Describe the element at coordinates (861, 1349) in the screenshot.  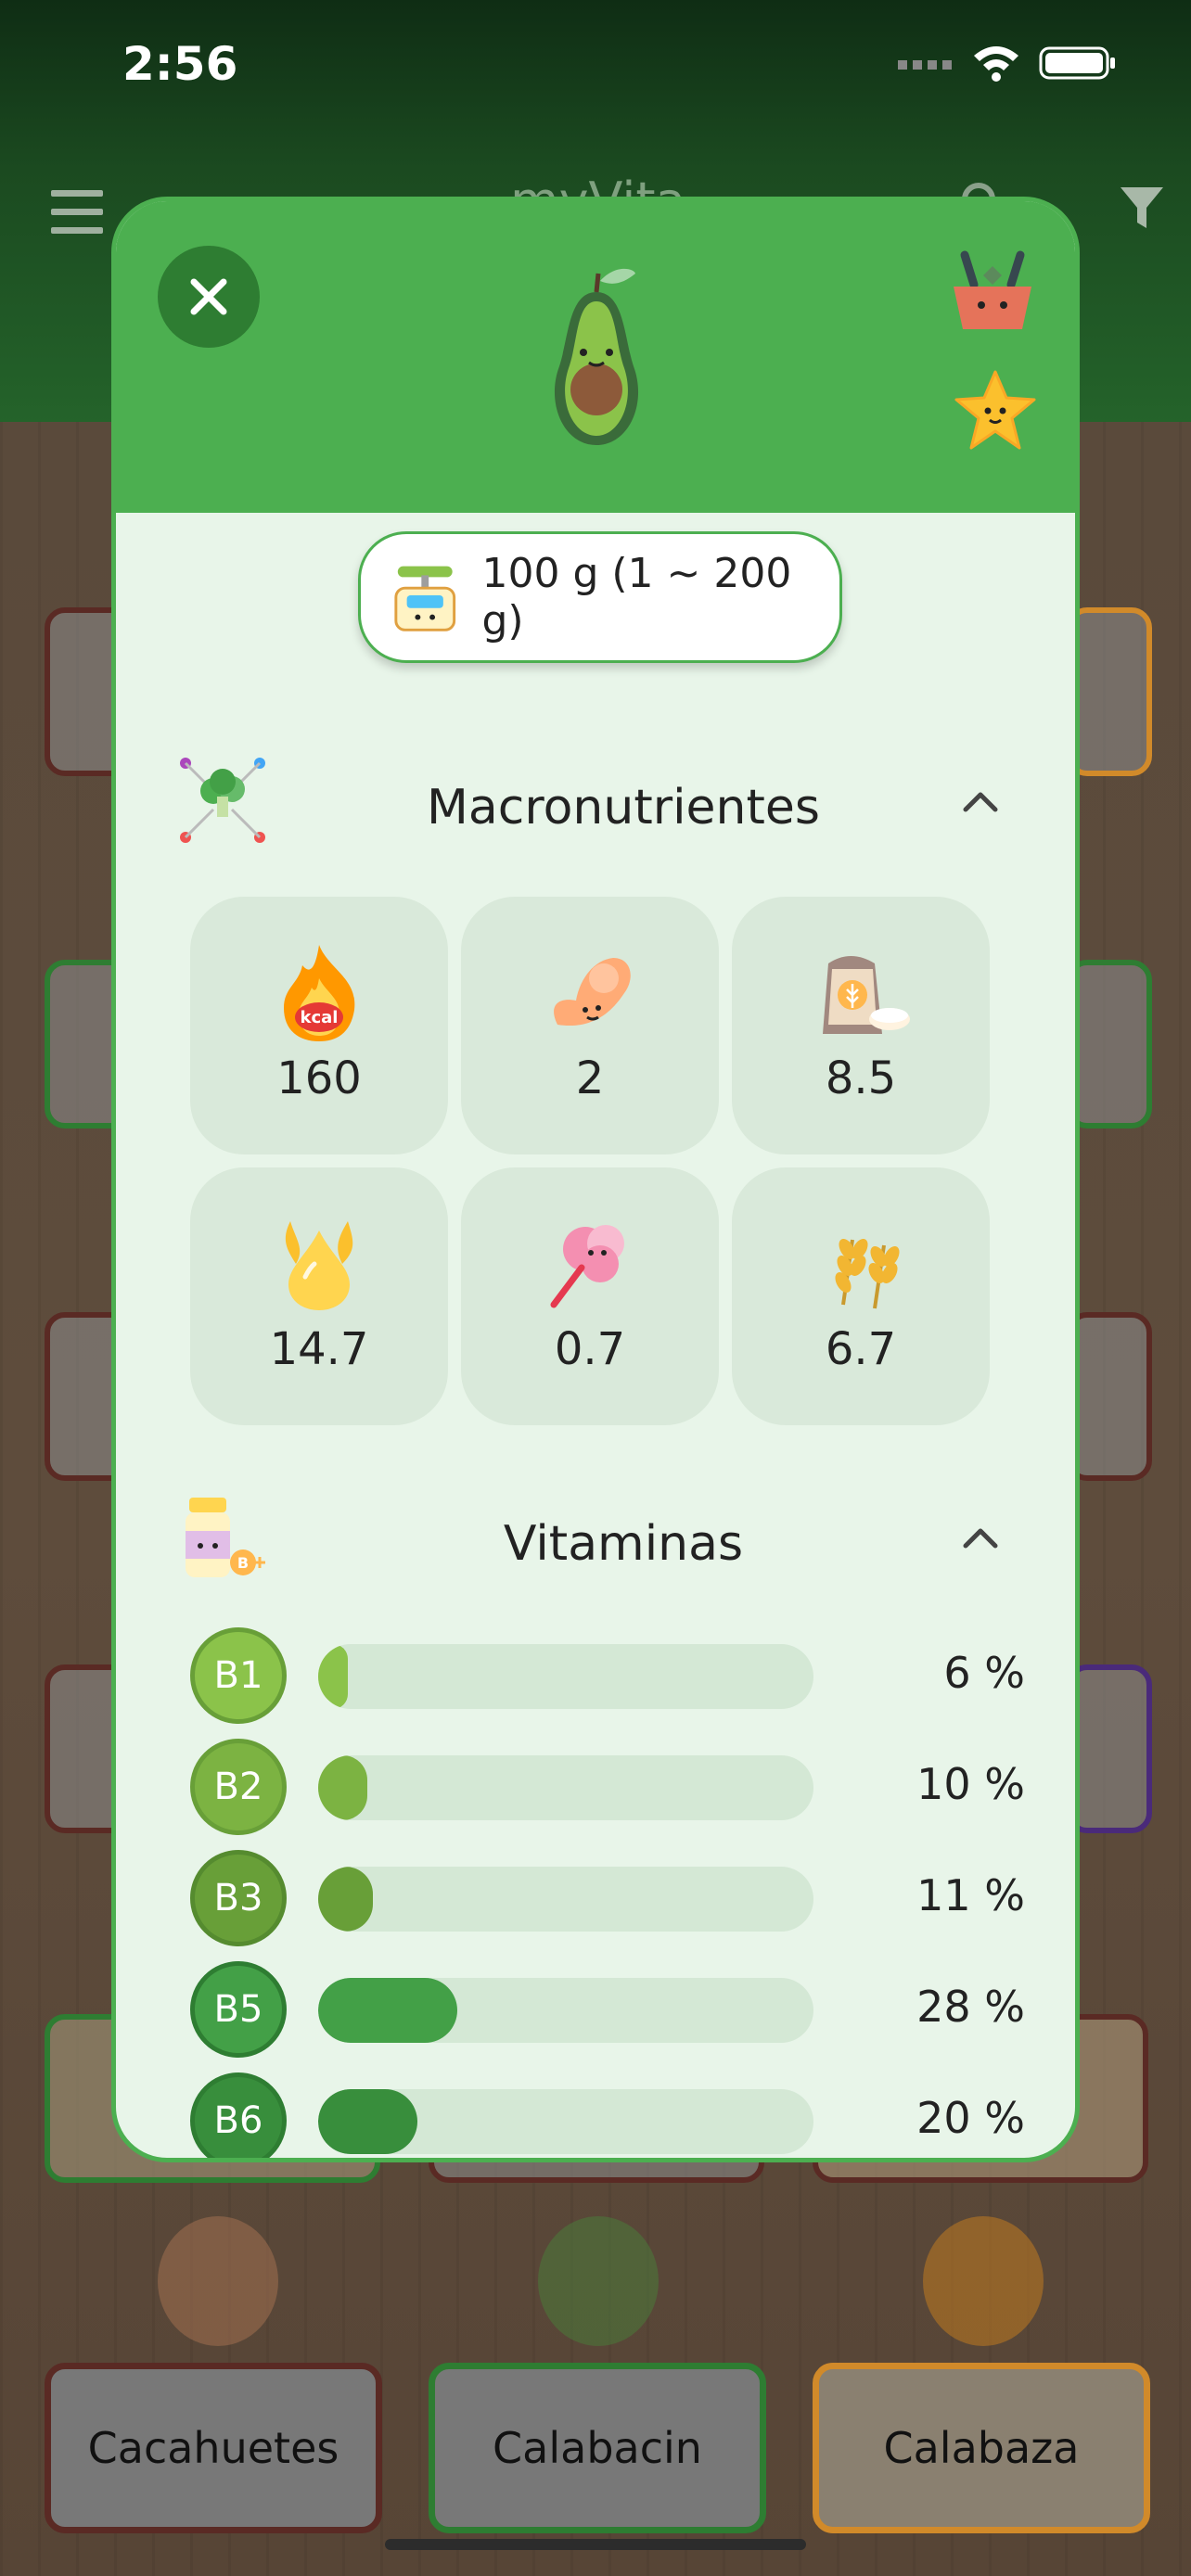
I see `macro-value: 6.7` at that location.